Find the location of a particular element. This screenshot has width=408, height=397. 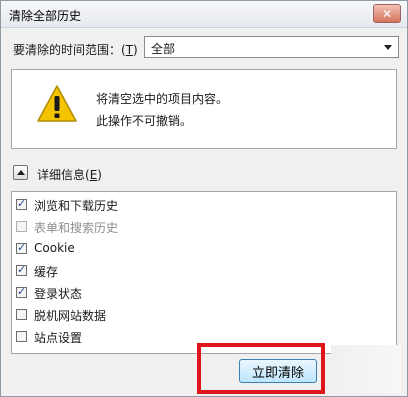

warning-text-2: 此操作不可撤销。 is located at coordinates (144, 121).